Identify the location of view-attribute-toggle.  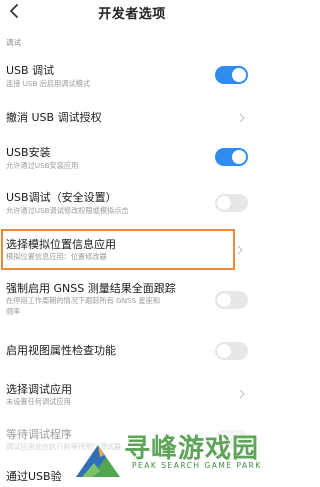
(231, 351).